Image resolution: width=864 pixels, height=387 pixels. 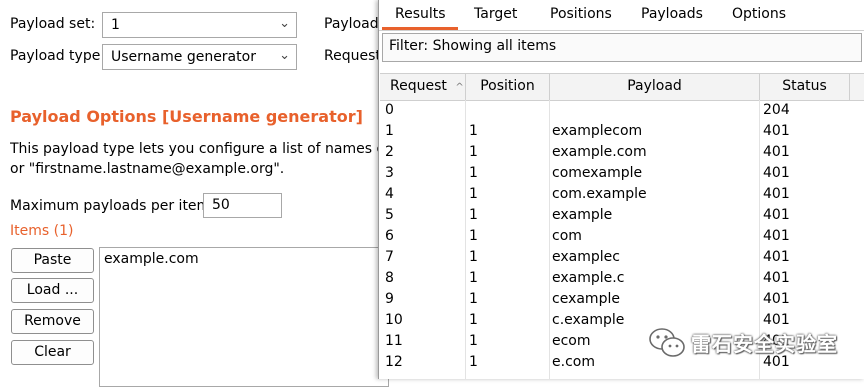 What do you see at coordinates (621, 110) in the screenshot?
I see `table-row: 0 204` at bounding box center [621, 110].